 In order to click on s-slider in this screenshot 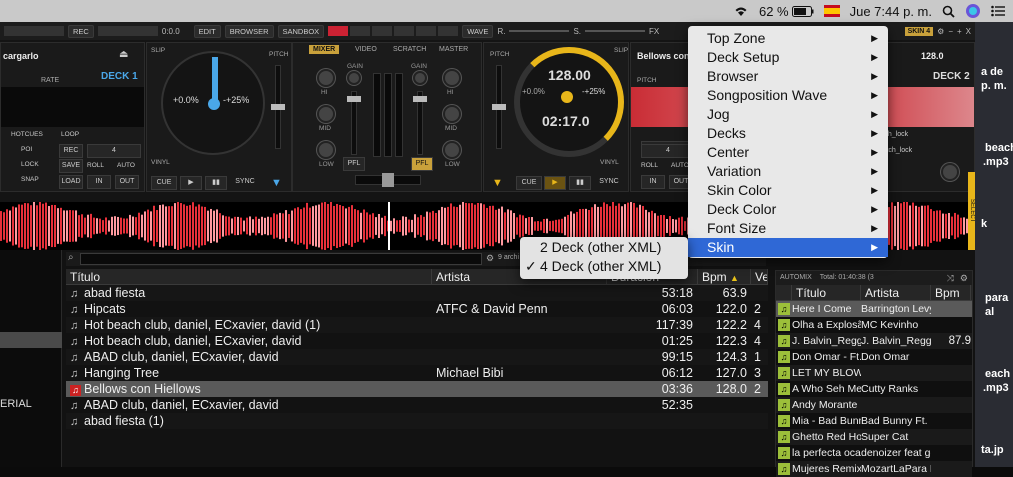, I will do `click(615, 31)`.